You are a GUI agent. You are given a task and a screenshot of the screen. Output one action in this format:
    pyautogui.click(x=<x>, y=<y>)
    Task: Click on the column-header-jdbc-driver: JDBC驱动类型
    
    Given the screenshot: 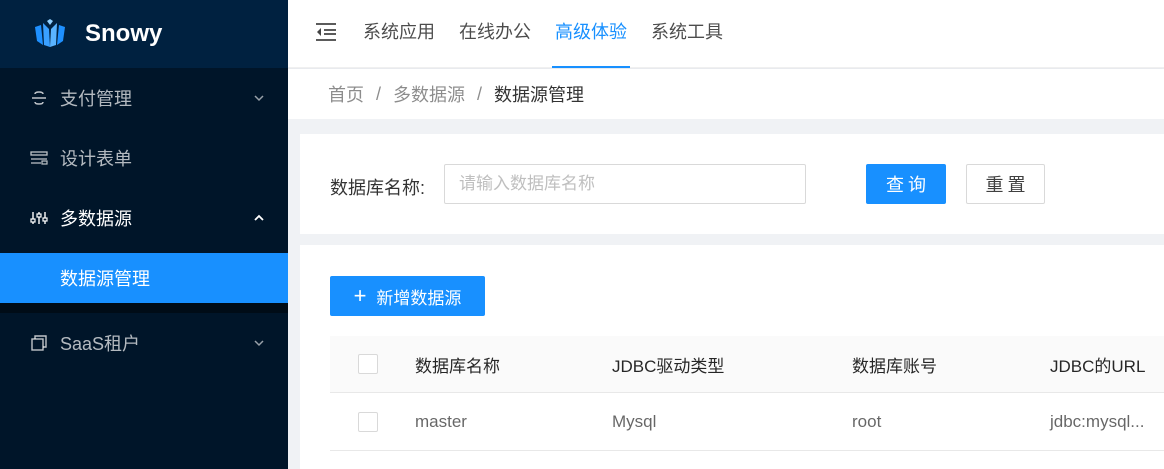 What is the action you would take?
    pyautogui.click(x=668, y=366)
    